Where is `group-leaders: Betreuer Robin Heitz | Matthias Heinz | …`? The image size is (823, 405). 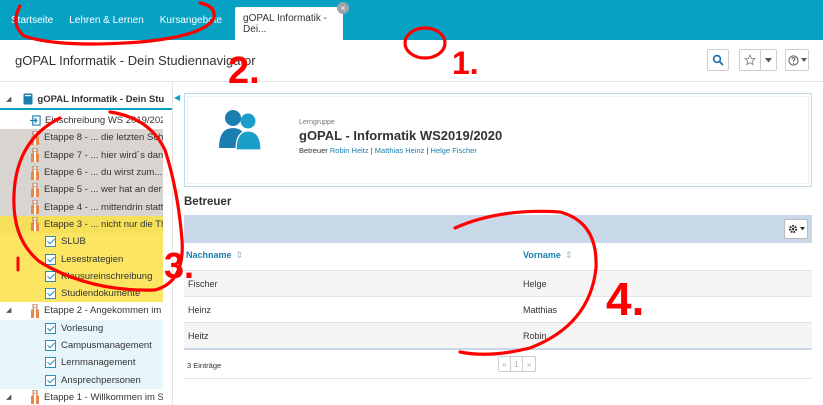 group-leaders: Betreuer Robin Heitz | Matthias Heinz | … is located at coordinates (388, 150).